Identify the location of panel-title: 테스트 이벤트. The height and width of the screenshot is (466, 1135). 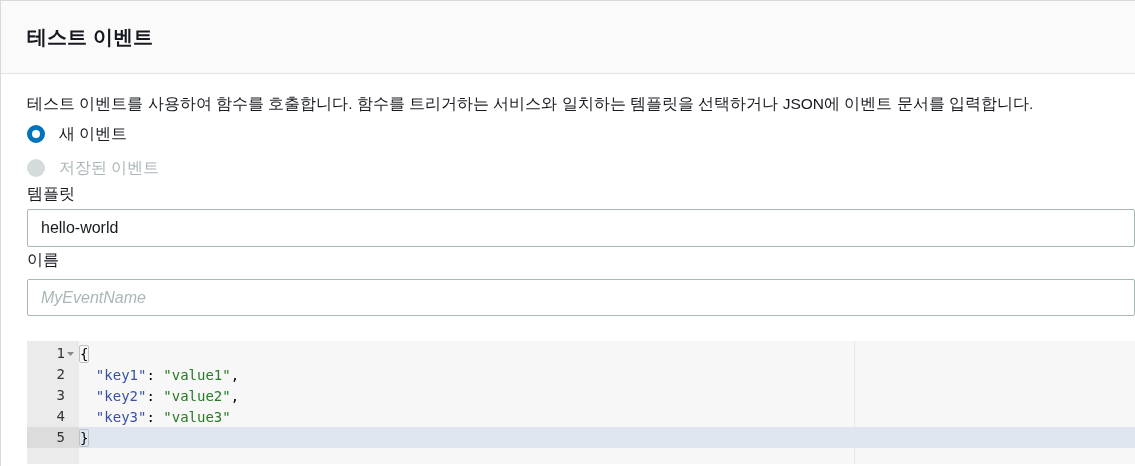
(90, 37).